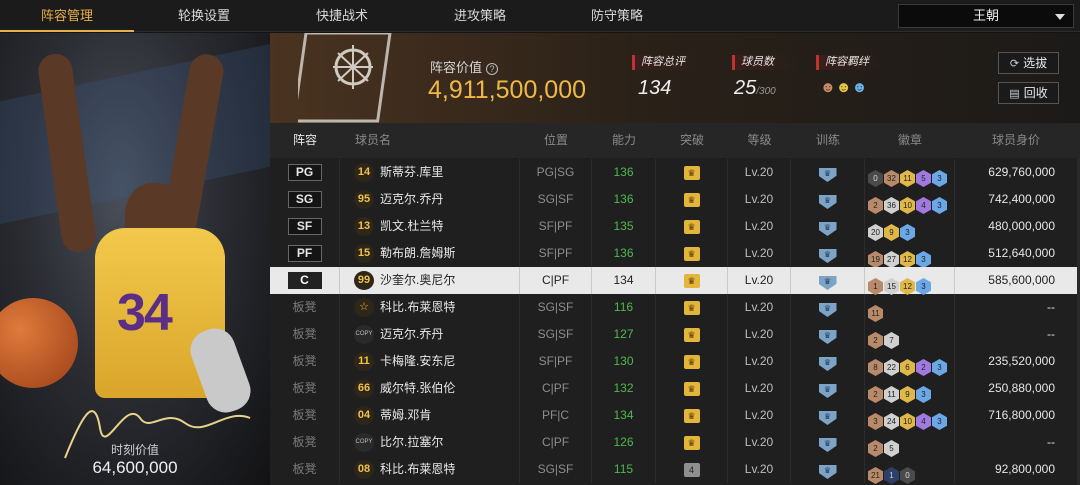 The height and width of the screenshot is (485, 1080). I want to click on badges-cell: 1 15 12 3, so click(910, 281).